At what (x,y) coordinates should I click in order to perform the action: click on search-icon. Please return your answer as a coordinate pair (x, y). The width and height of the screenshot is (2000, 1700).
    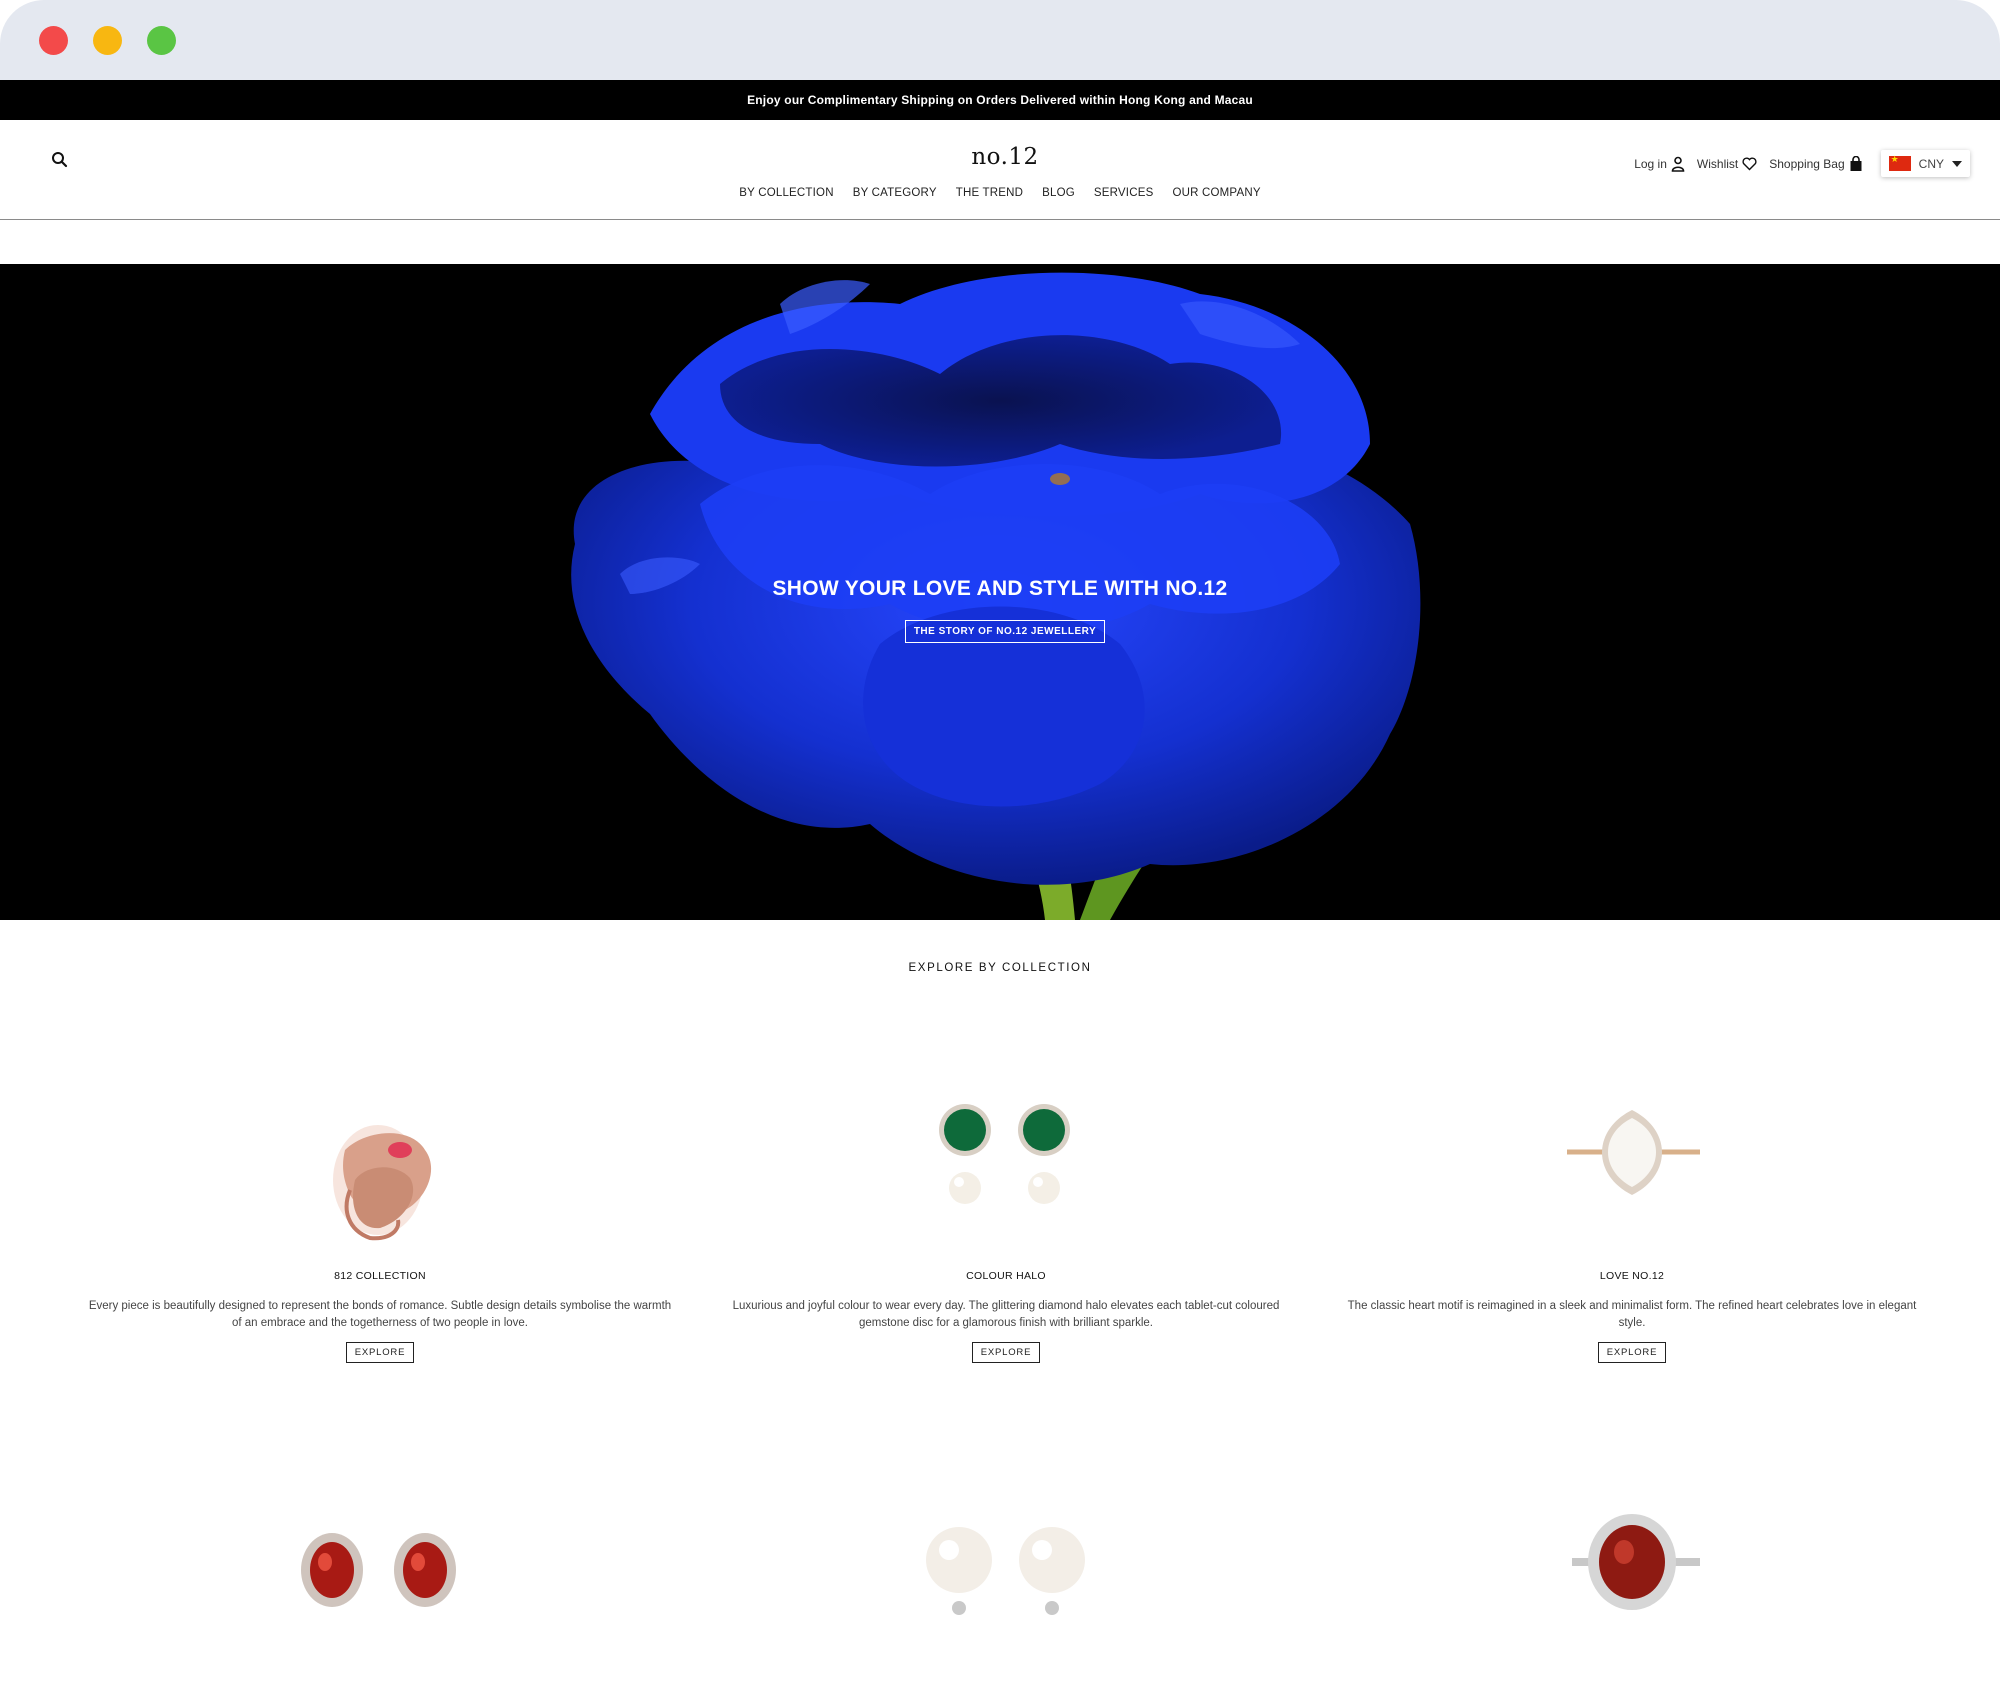
    Looking at the image, I should click on (60, 160).